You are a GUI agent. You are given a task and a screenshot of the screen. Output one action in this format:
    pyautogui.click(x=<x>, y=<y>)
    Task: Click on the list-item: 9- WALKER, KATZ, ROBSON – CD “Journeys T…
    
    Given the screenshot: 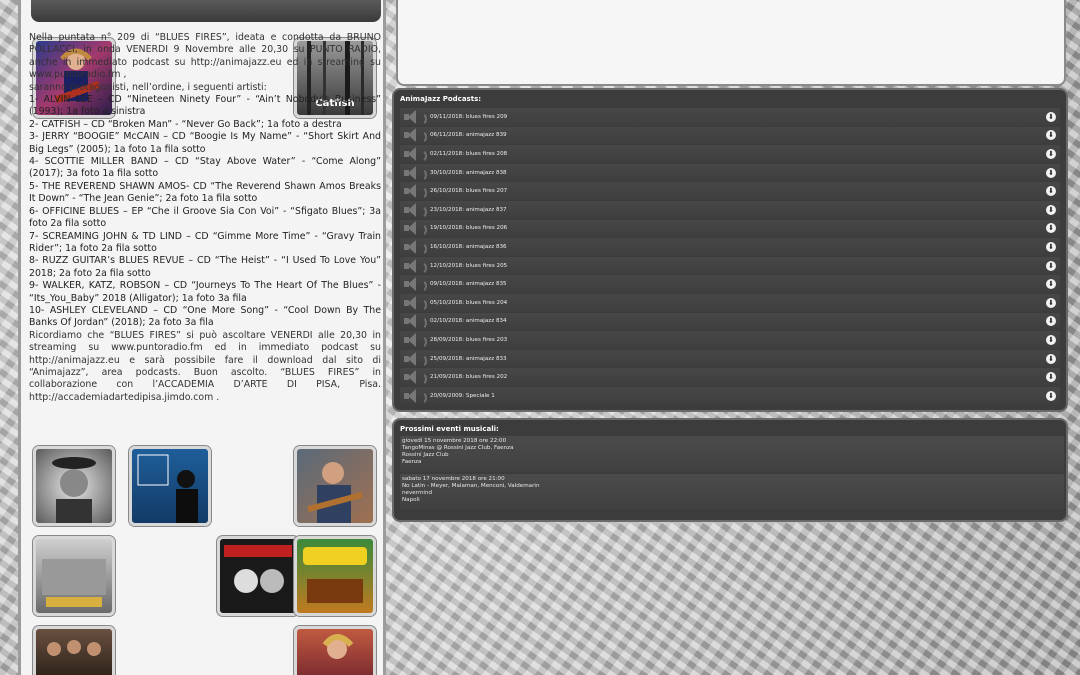 What is the action you would take?
    pyautogui.click(x=205, y=292)
    